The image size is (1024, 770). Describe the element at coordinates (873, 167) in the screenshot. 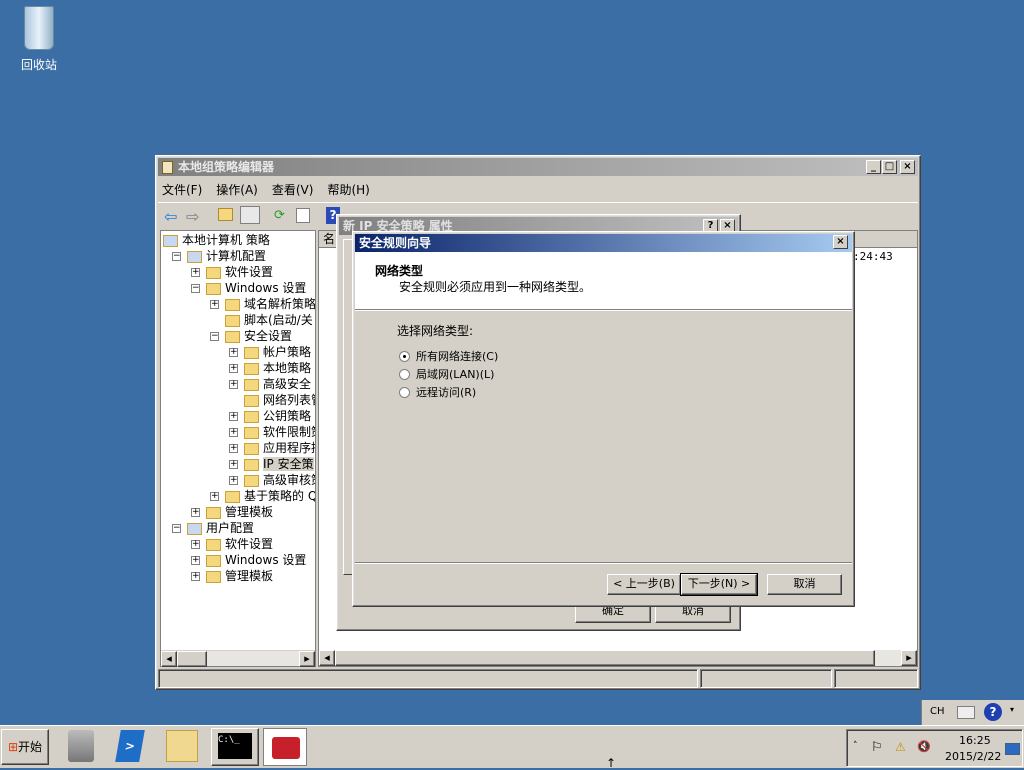

I see `minimize-button: _` at that location.